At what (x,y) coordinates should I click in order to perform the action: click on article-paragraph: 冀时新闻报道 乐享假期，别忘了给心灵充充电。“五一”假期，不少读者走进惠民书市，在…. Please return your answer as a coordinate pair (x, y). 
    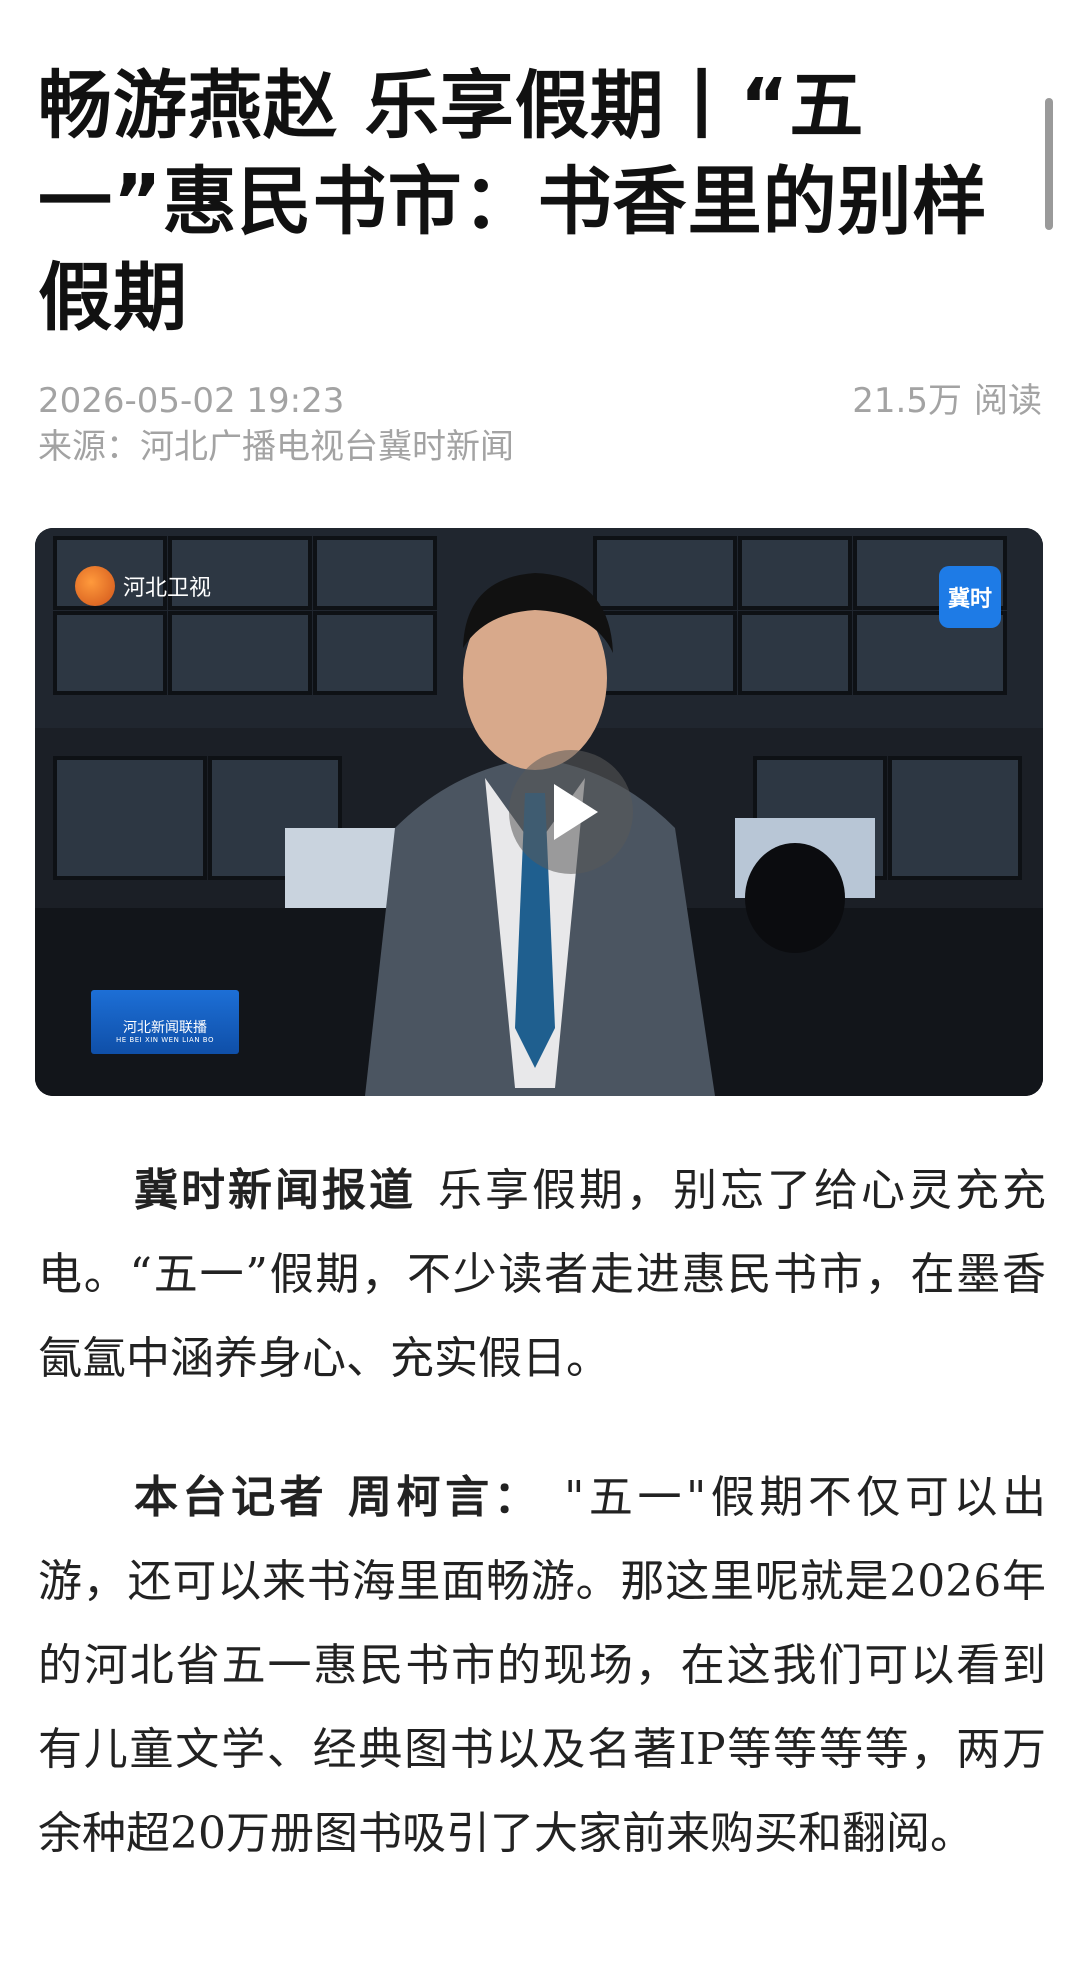
    Looking at the image, I should click on (542, 1275).